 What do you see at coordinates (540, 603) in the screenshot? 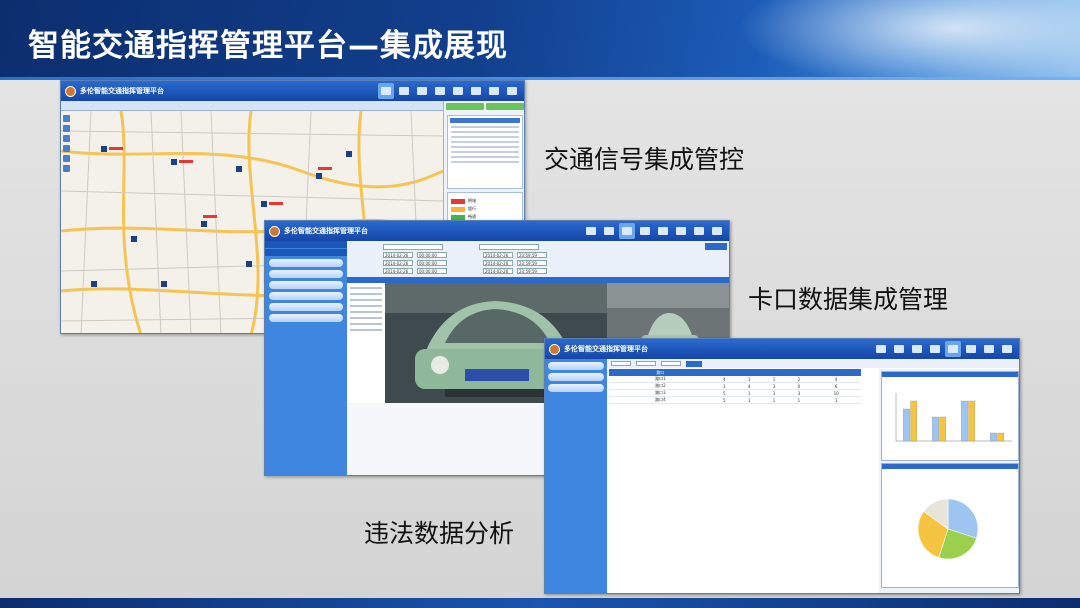
I see `slide-footer` at bounding box center [540, 603].